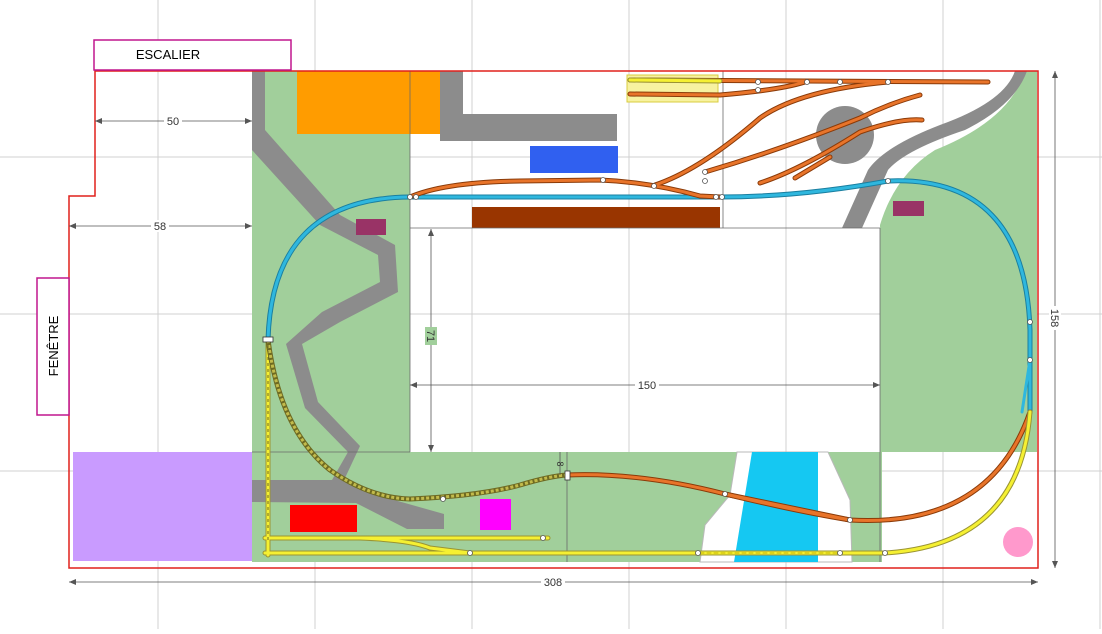 Image resolution: width=1102 pixels, height=634 pixels. What do you see at coordinates (560, 463) in the screenshot?
I see `dim-8: 8` at bounding box center [560, 463].